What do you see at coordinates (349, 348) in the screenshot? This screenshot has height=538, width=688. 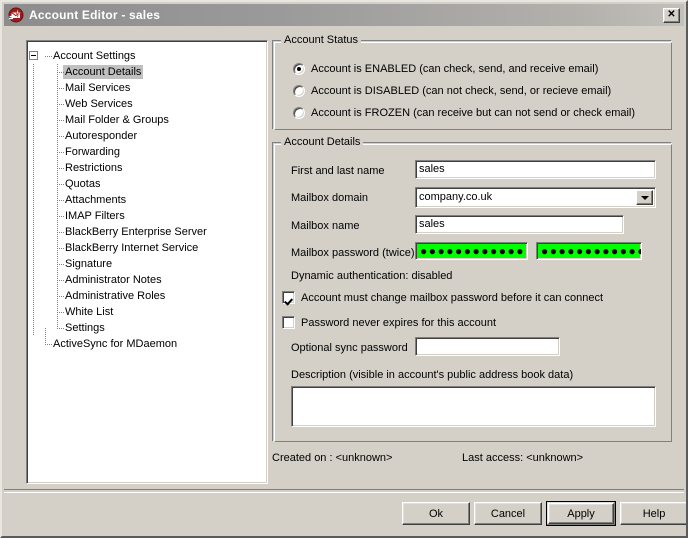 I see `sync-password-label: Optional sync password` at bounding box center [349, 348].